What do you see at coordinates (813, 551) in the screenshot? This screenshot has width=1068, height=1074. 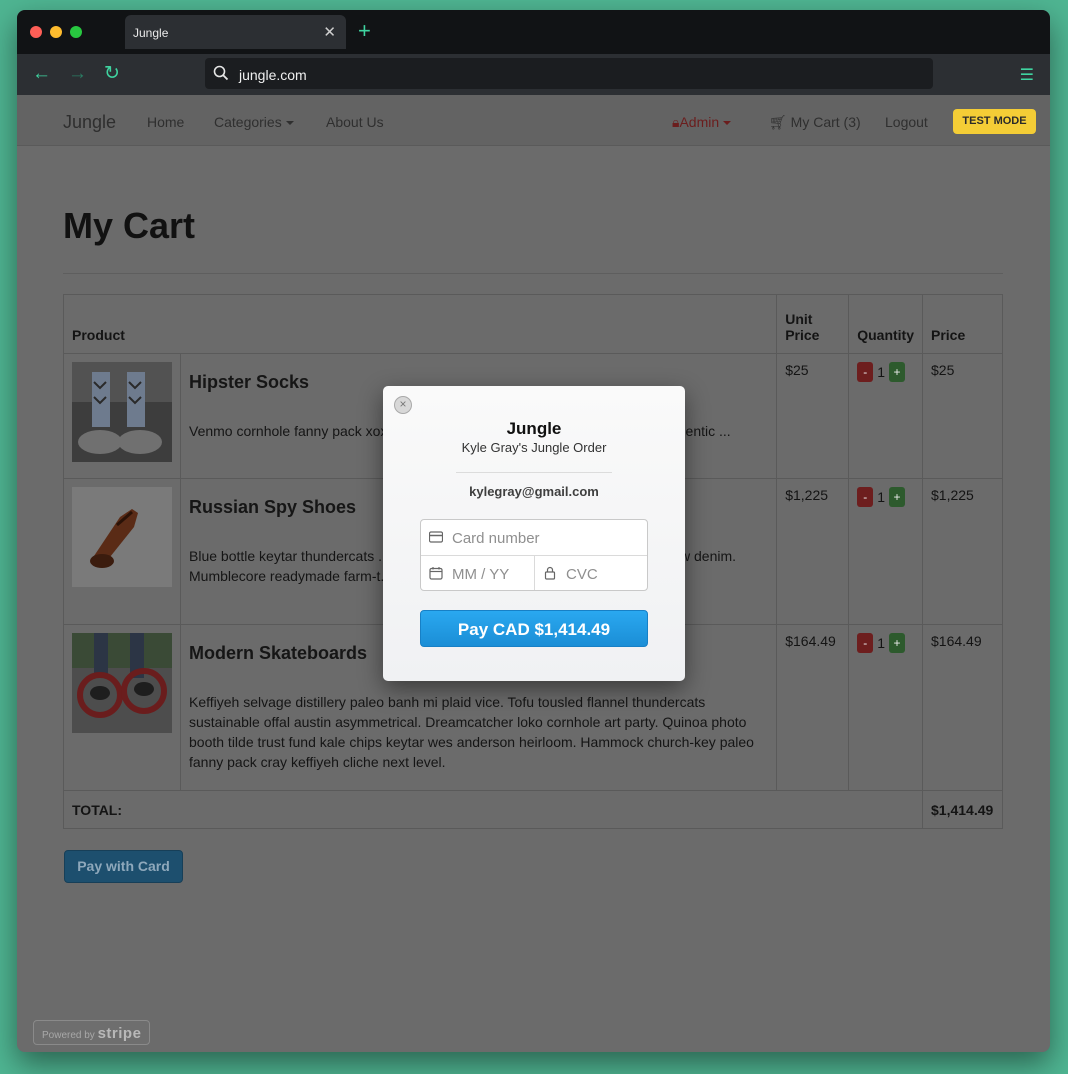 I see `unit-price: $1,225` at bounding box center [813, 551].